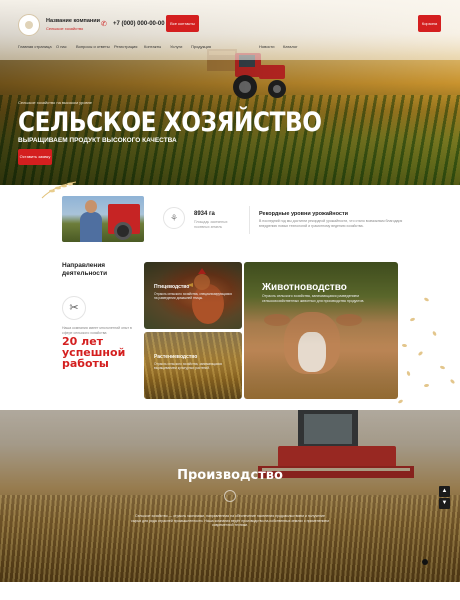 The height and width of the screenshot is (600, 460). I want to click on card-crop-overlay, so click(193, 365).